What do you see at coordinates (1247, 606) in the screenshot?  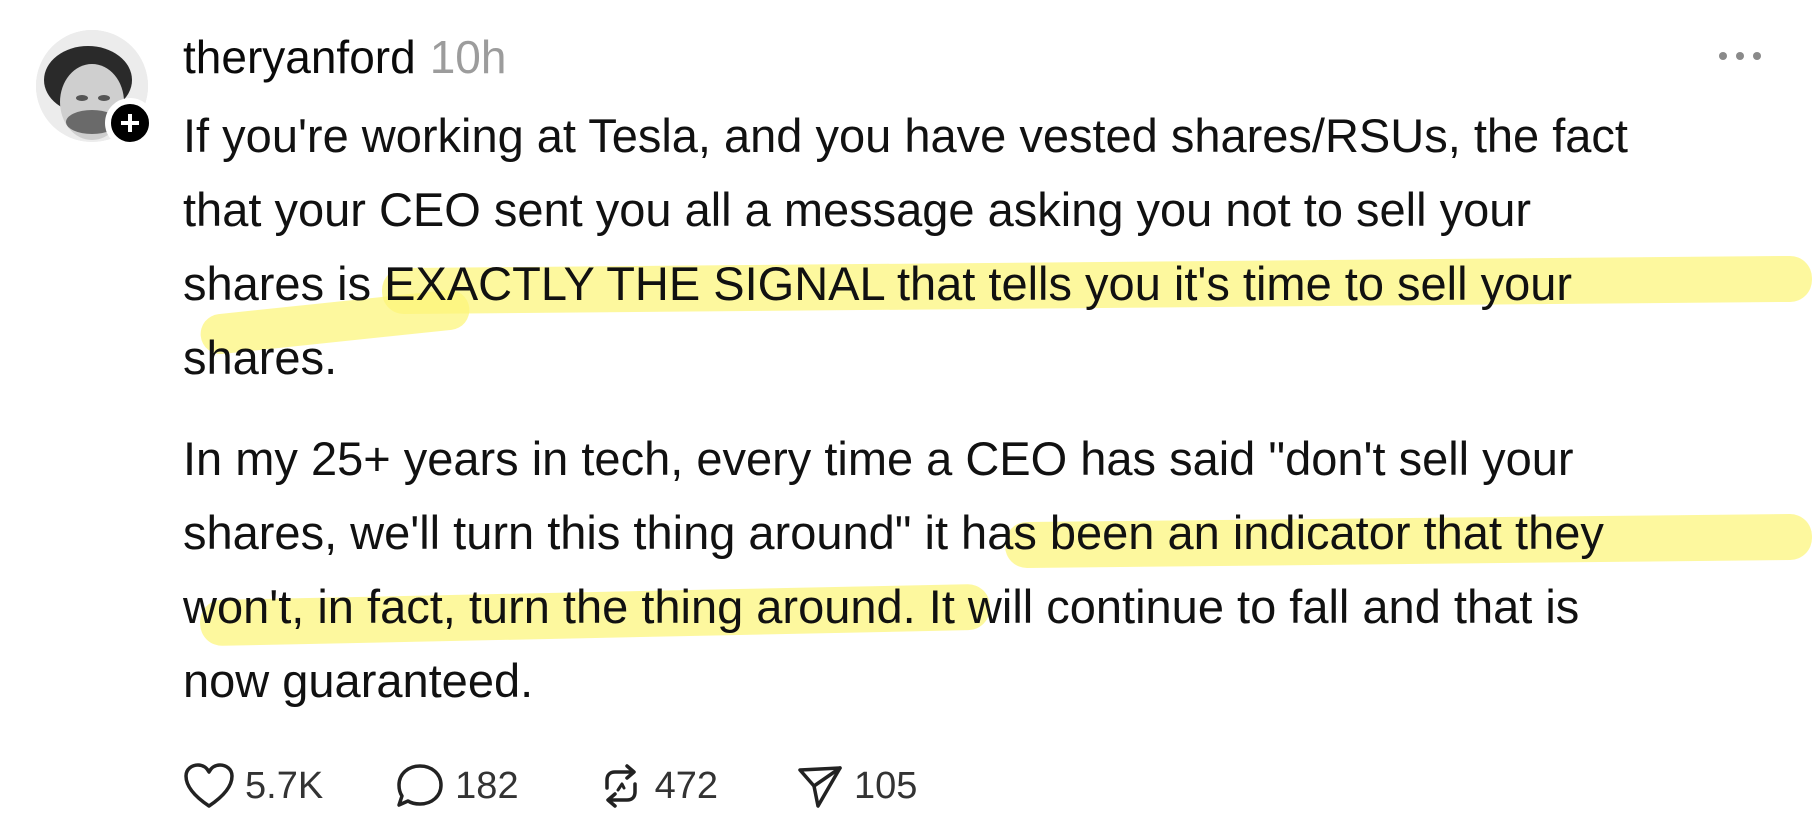 I see `text-segment: It will continue to fall and that is` at bounding box center [1247, 606].